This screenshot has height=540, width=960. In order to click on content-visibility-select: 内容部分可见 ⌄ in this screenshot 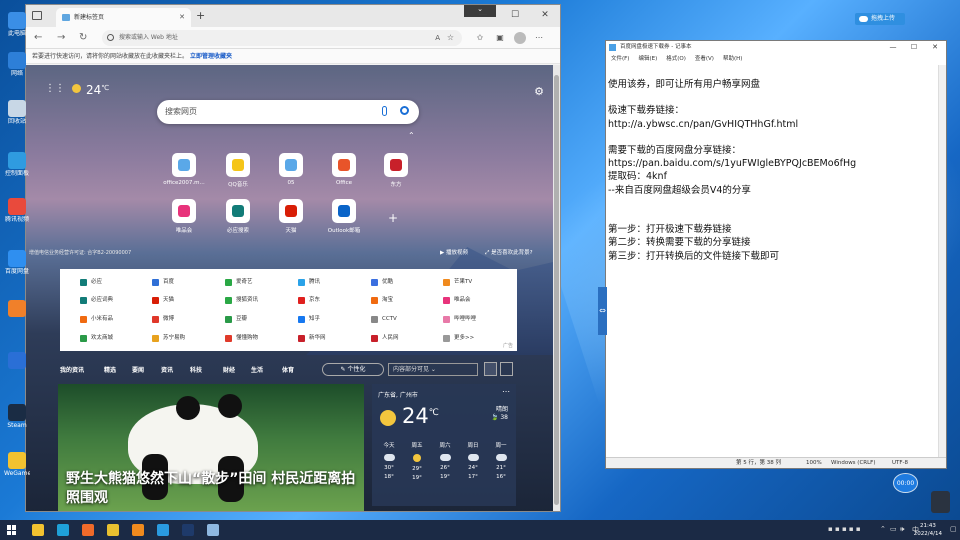, I will do `click(433, 369)`.